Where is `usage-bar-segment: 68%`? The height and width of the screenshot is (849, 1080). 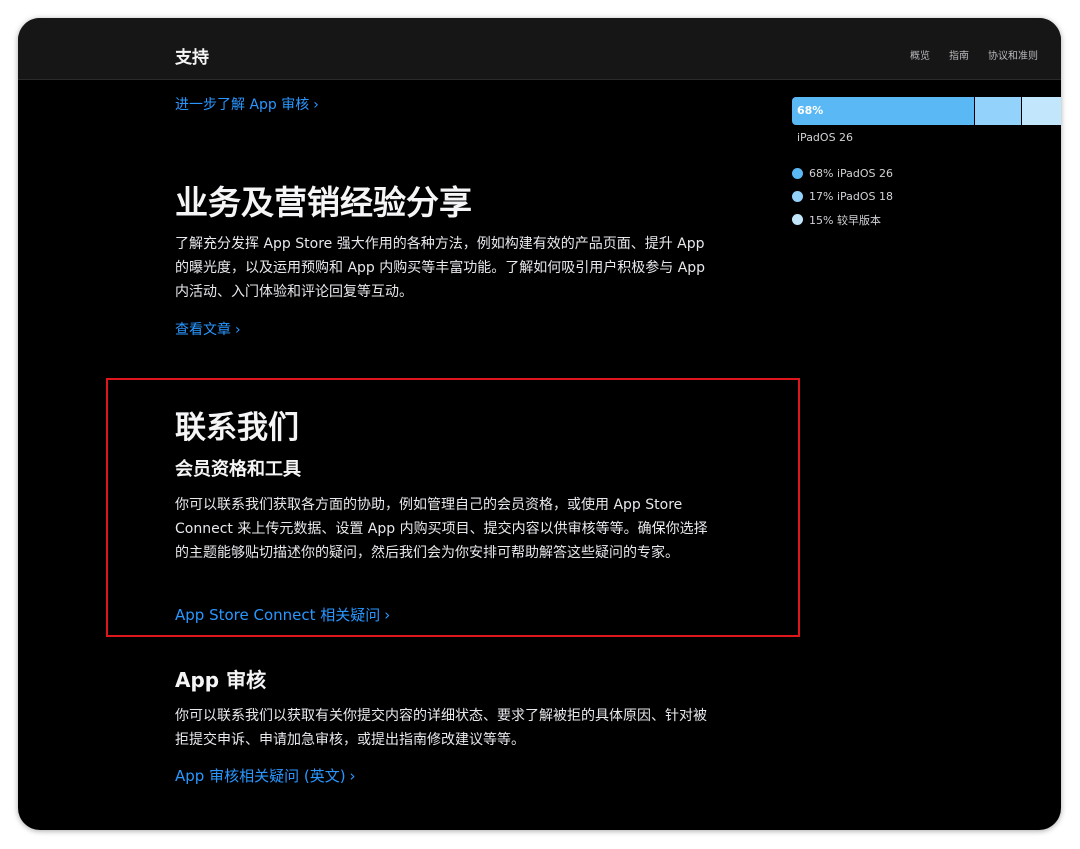
usage-bar-segment: 68% is located at coordinates (883, 111).